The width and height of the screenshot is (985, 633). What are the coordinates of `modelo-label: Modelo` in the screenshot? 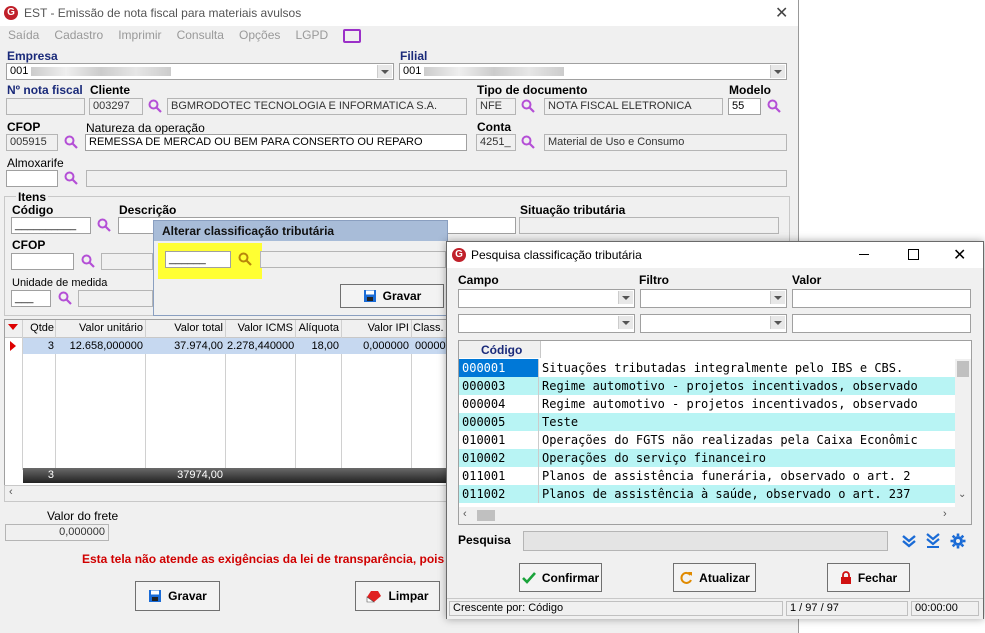 It's located at (750, 90).